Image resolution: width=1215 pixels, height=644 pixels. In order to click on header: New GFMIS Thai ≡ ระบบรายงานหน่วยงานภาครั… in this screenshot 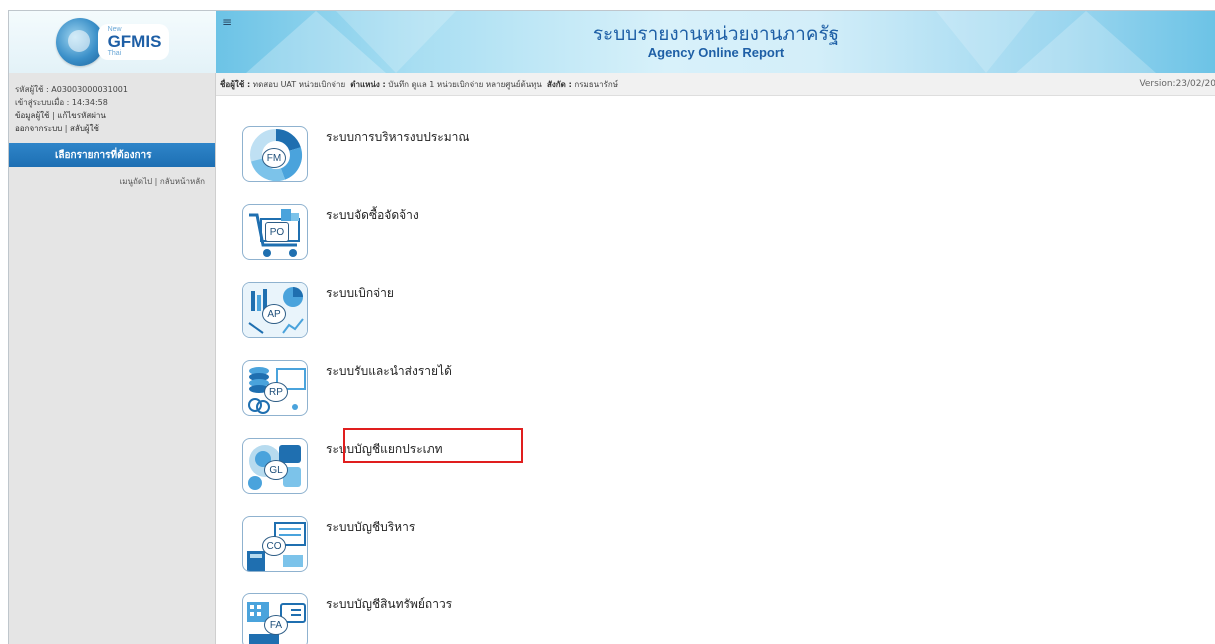, I will do `click(612, 42)`.